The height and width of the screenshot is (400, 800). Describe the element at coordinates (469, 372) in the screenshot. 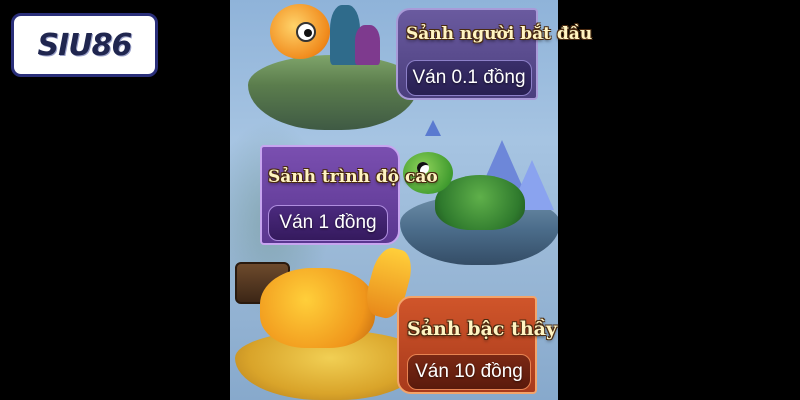

I see `lobby-stake: Ván 10 đồng` at that location.